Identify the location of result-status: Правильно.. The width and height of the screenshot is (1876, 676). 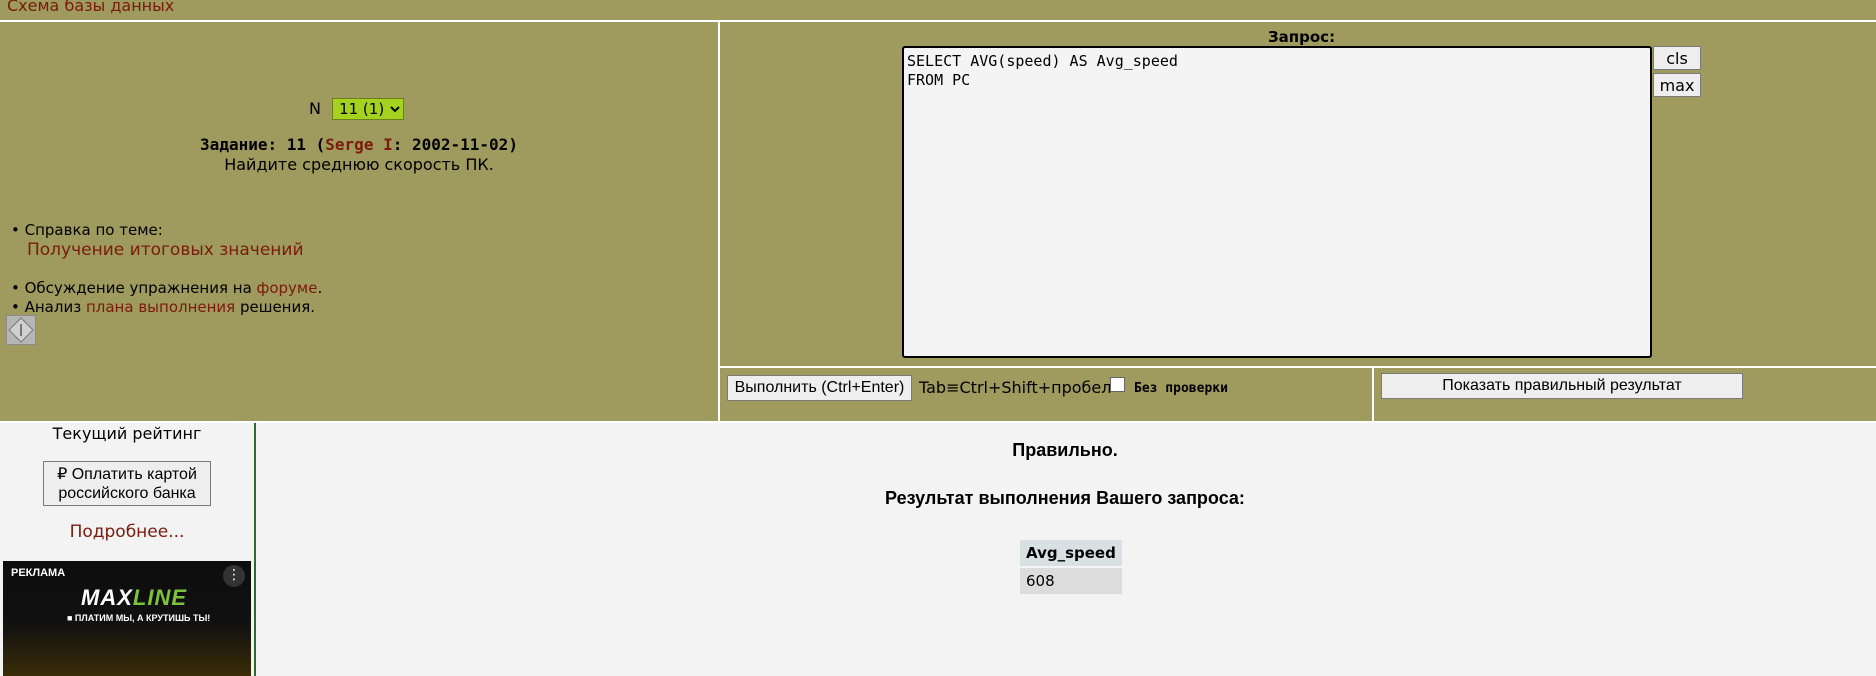
(1065, 450).